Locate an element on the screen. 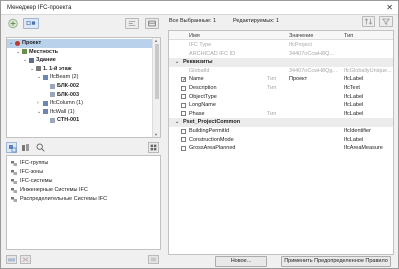 This screenshot has height=269, width=399. column-header-name: Имя is located at coordinates (194, 36).